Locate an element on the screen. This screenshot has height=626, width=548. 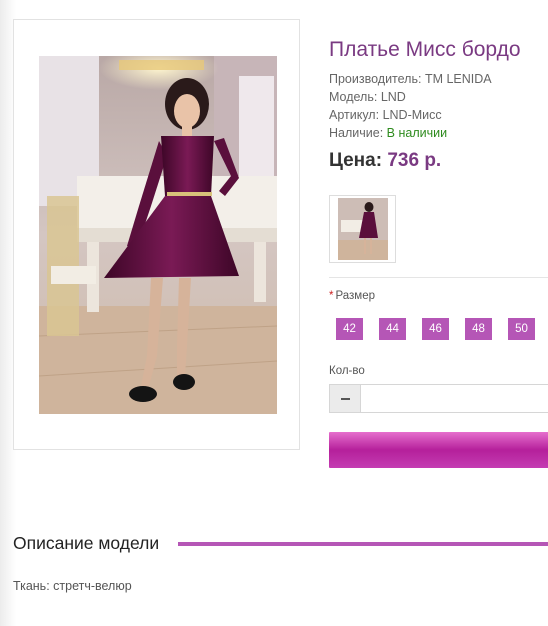
description-text: Ткань: стретч-велюр is located at coordinates (72, 586).